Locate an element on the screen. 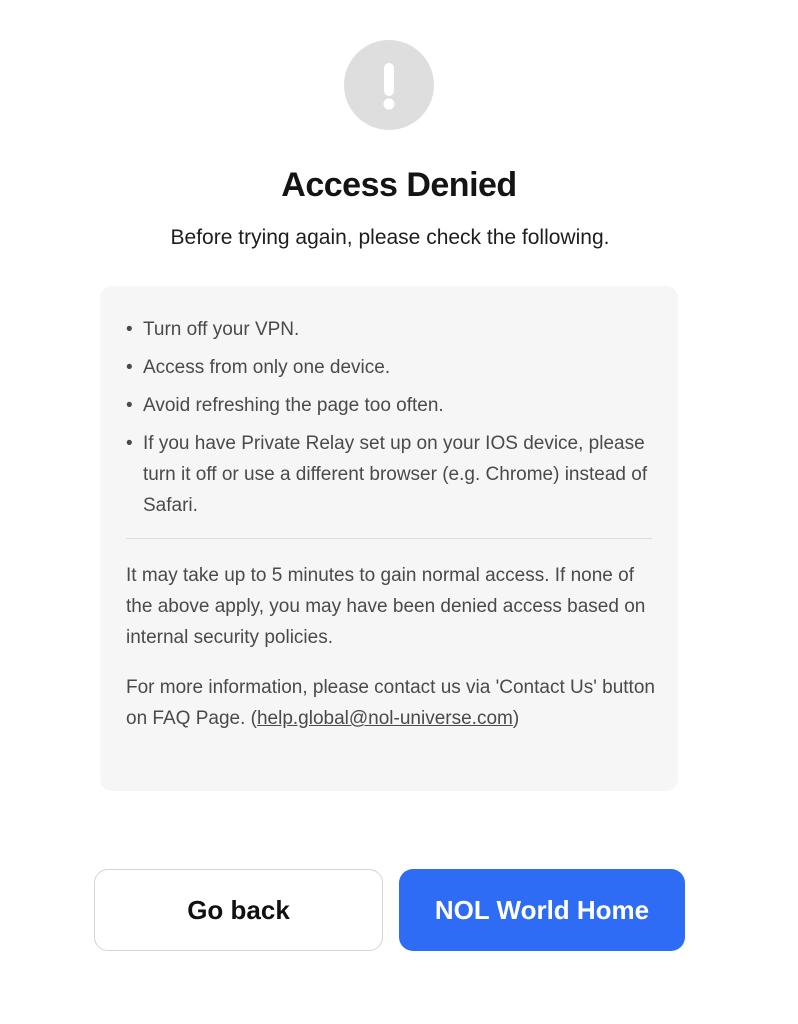  checklist-item: • Avoid refreshing the page too often. is located at coordinates (391, 405).